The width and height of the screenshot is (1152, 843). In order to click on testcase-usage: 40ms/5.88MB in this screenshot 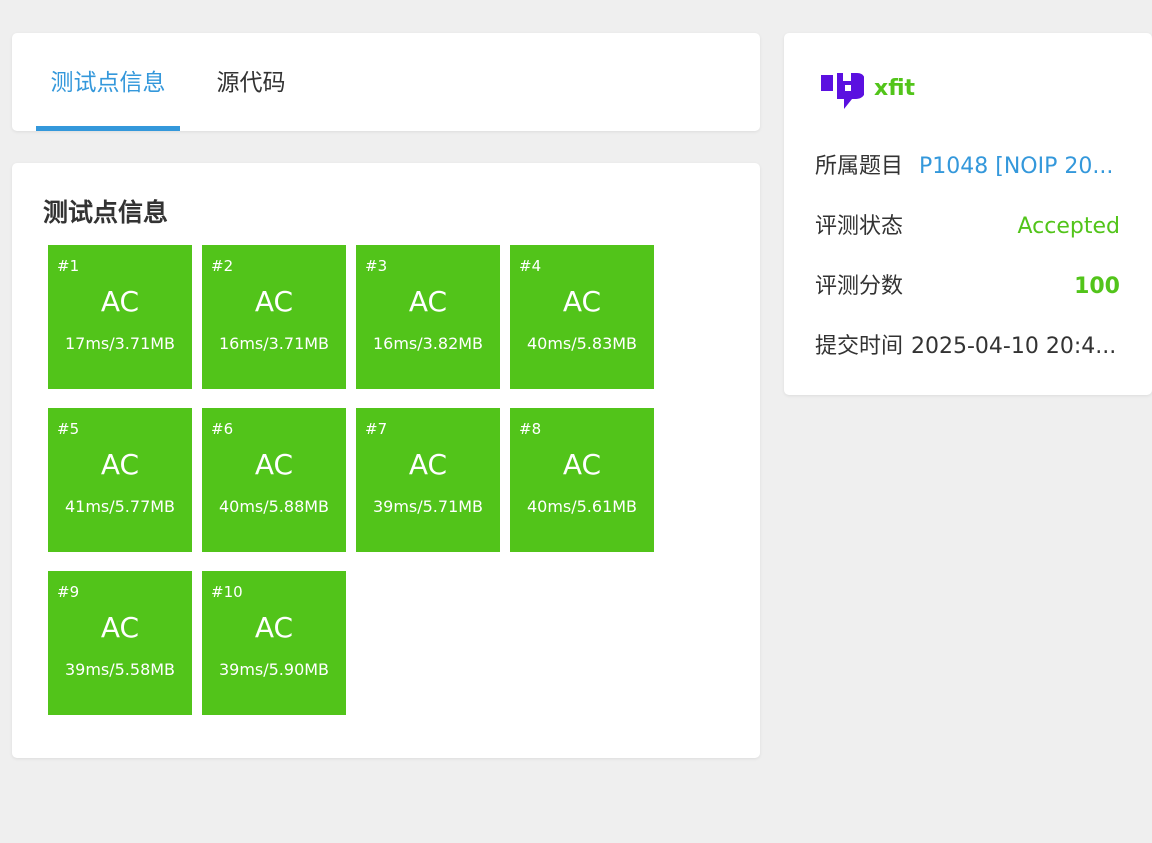, I will do `click(274, 506)`.